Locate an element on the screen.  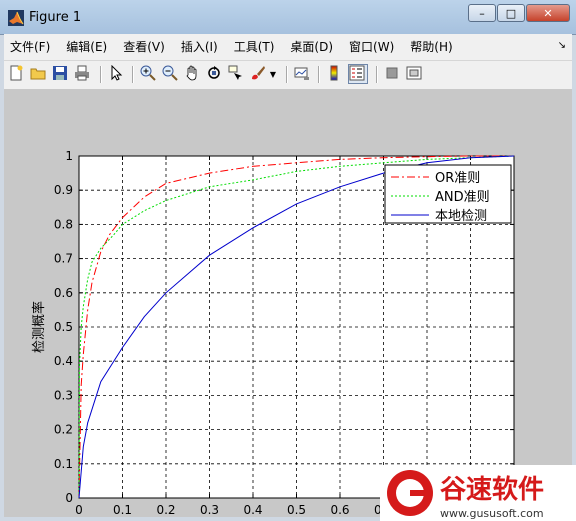
y-tick-label: 0.6 is located at coordinates (63, 293).